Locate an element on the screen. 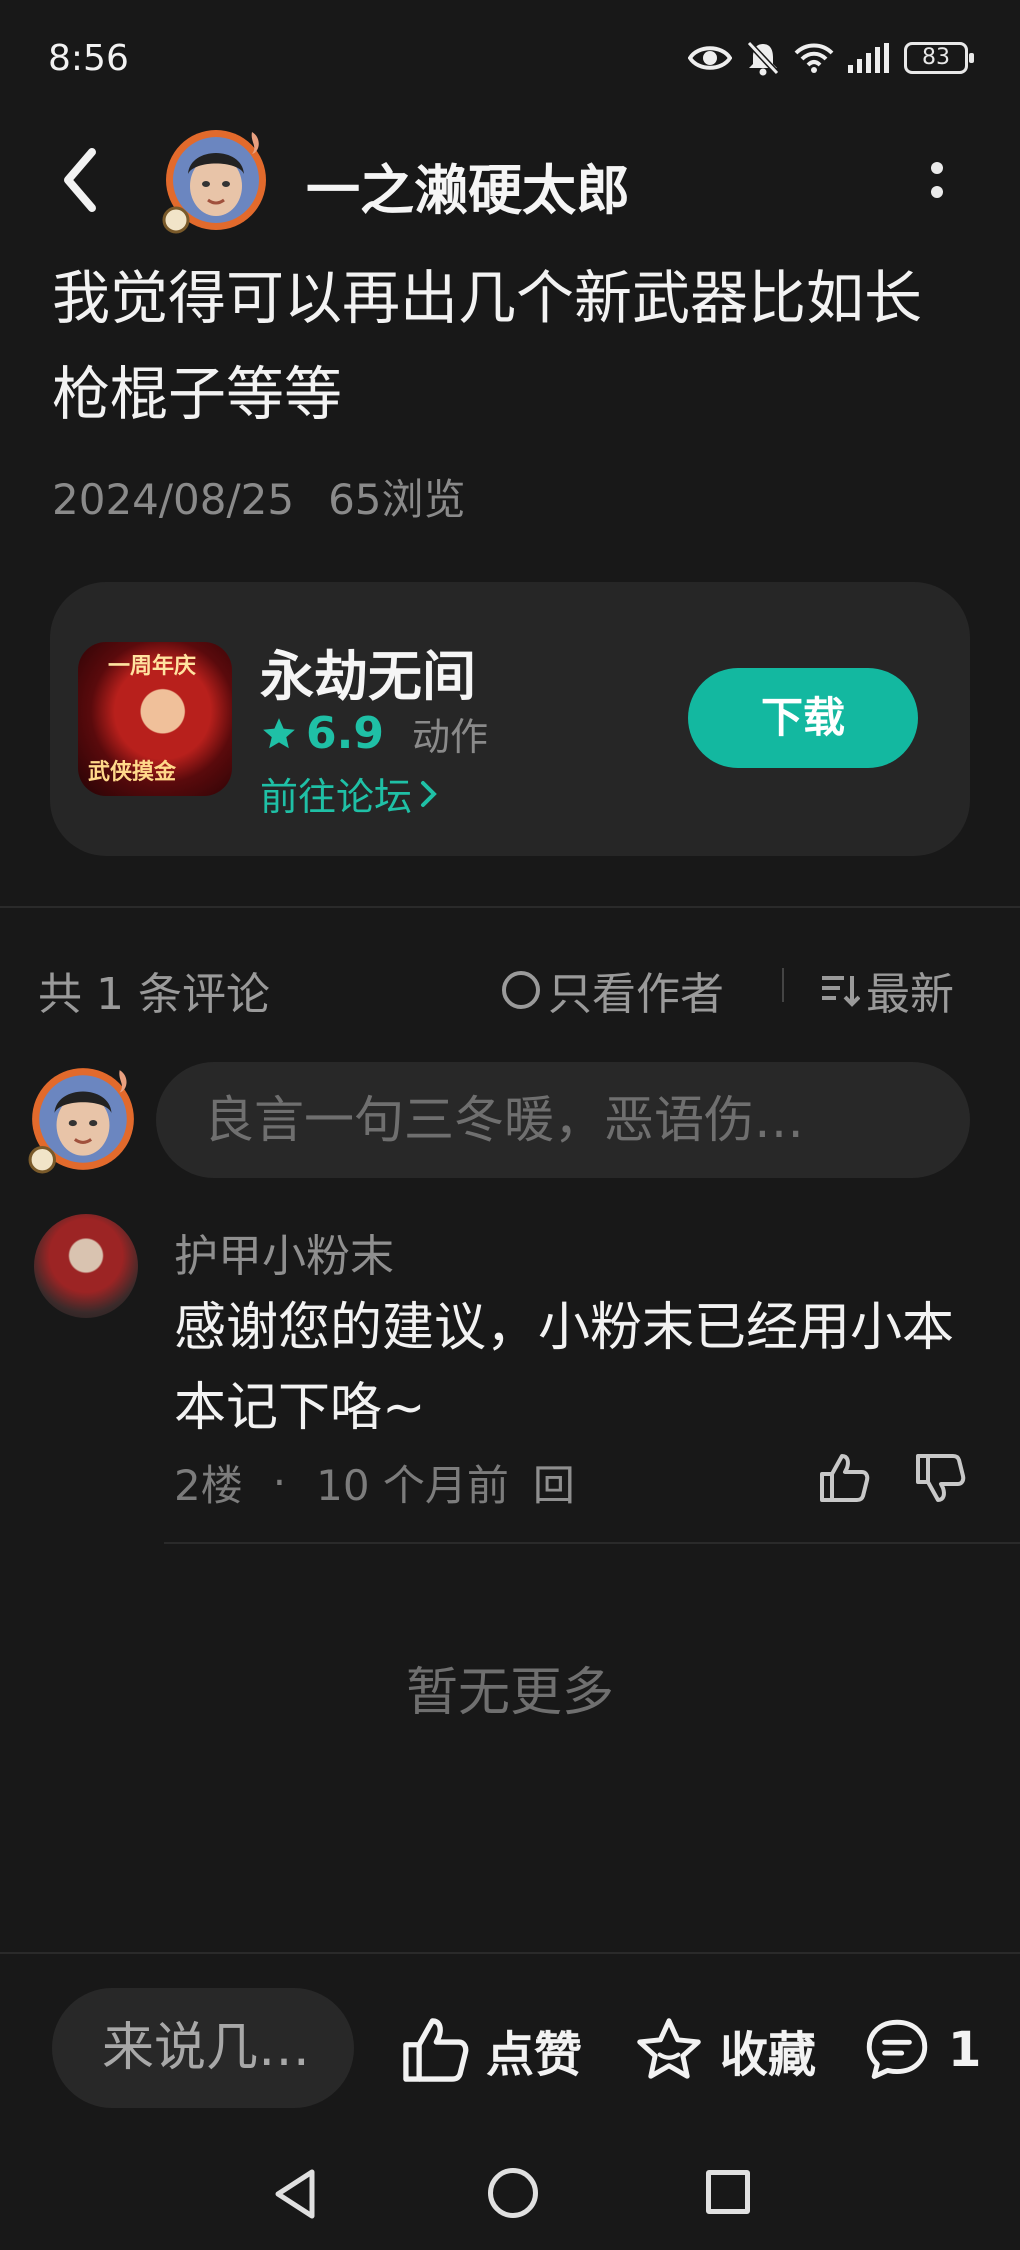 Image resolution: width=1020 pixels, height=2250 pixels. separator is located at coordinates (783, 985).